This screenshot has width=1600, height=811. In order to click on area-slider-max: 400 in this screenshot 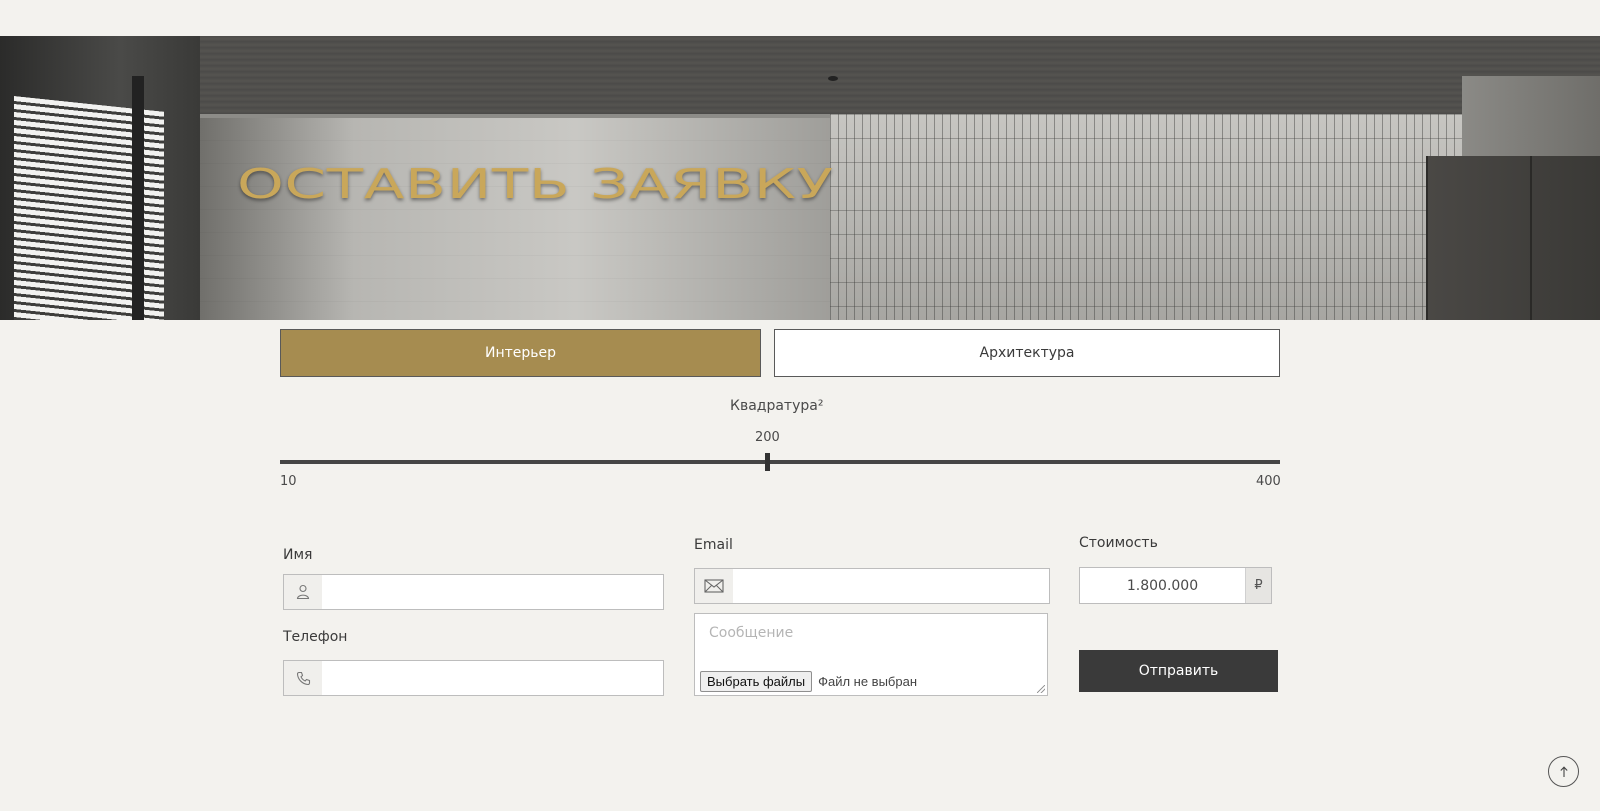, I will do `click(1268, 481)`.